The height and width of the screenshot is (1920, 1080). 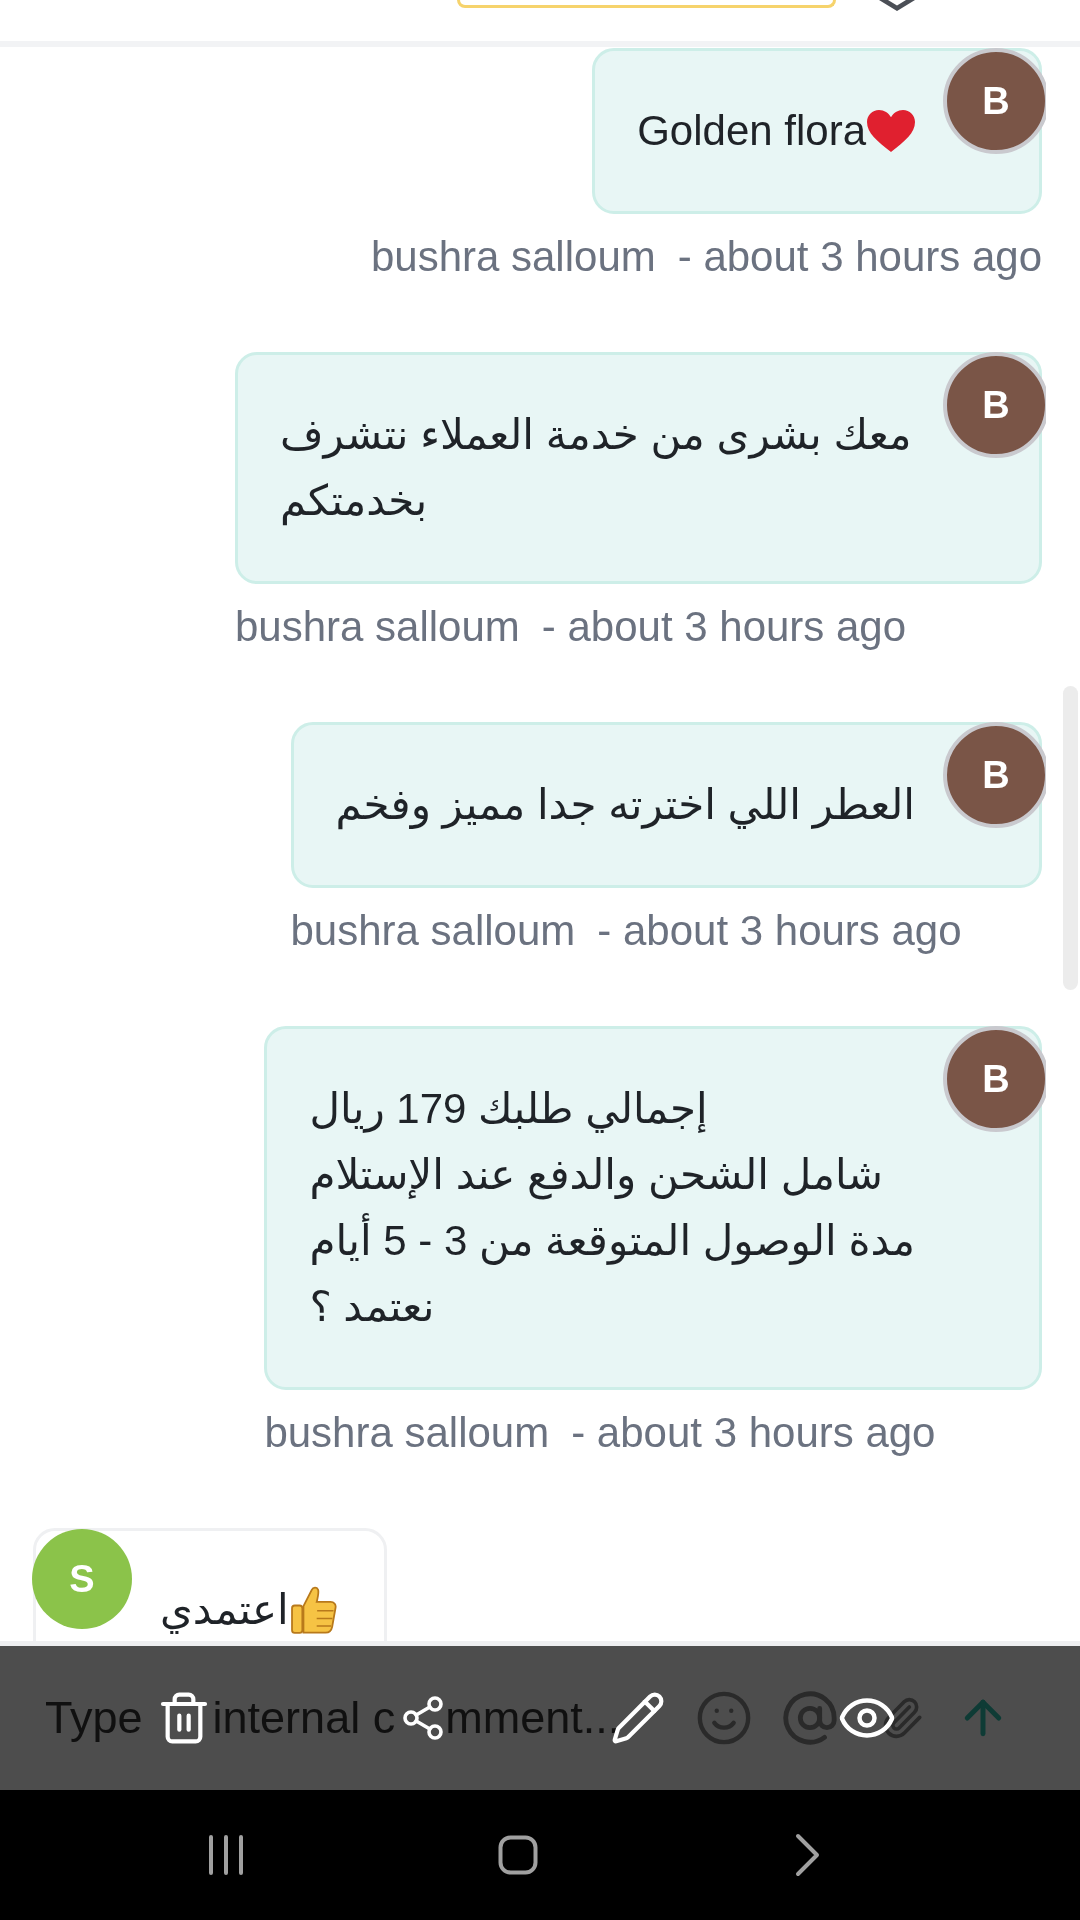 What do you see at coordinates (224, 1610) in the screenshot?
I see `message-text: اعتمدي` at bounding box center [224, 1610].